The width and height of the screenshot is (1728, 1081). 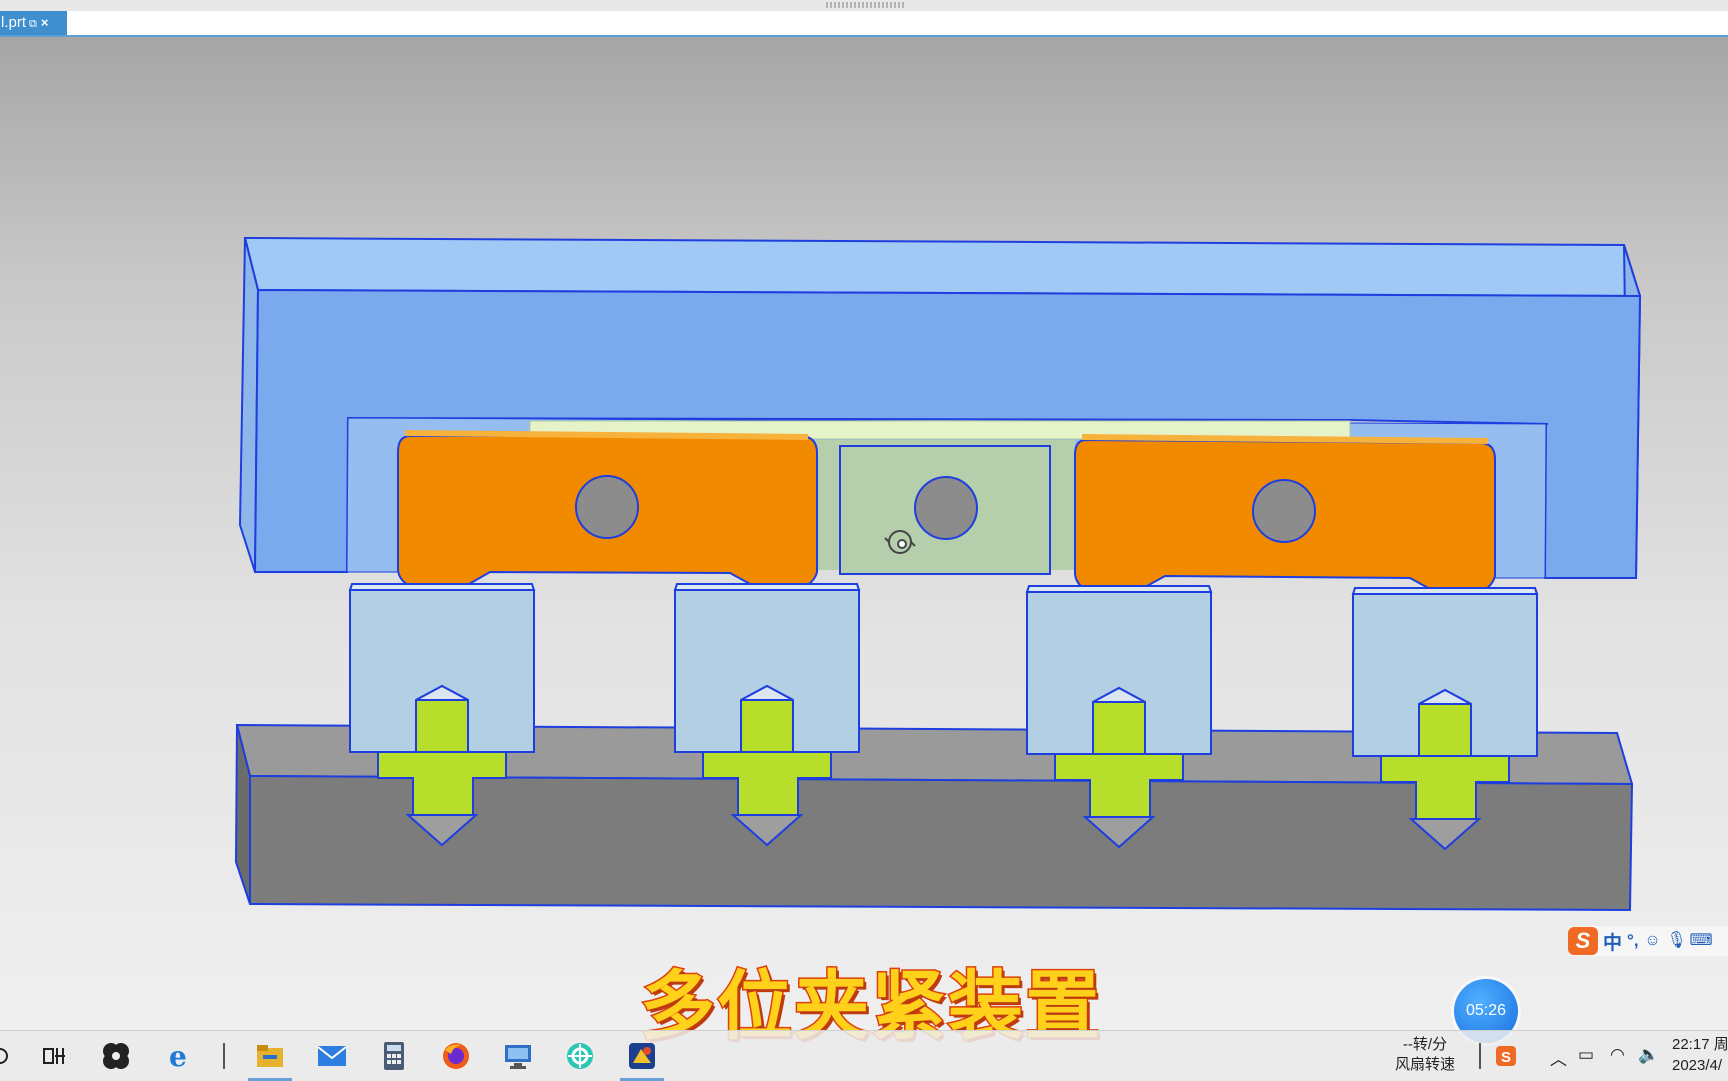 I want to click on close-icon: ×, so click(x=45, y=22).